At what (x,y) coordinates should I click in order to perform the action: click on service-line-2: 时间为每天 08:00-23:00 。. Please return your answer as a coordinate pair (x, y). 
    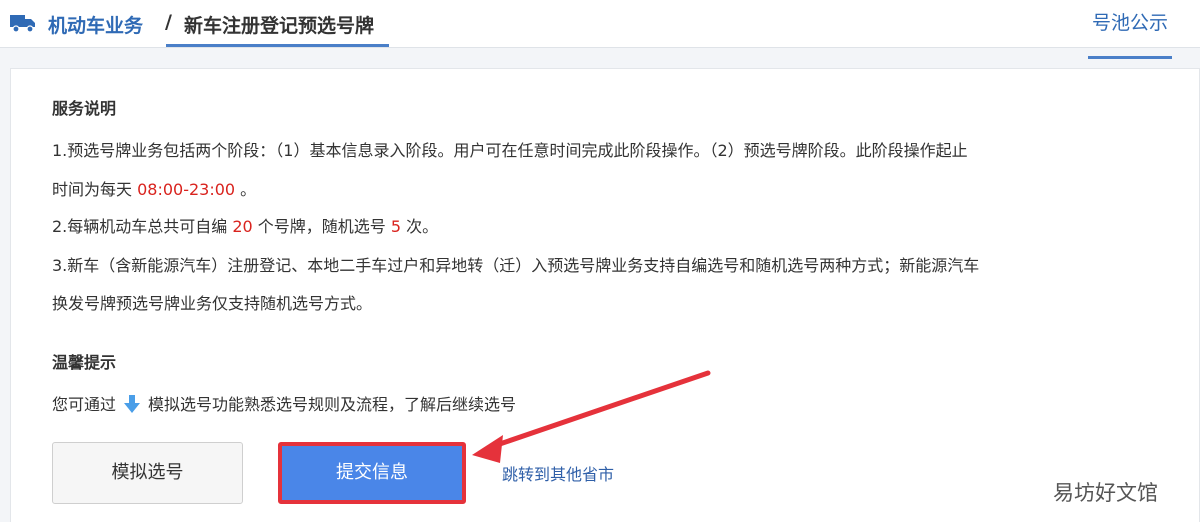
    Looking at the image, I should click on (154, 188).